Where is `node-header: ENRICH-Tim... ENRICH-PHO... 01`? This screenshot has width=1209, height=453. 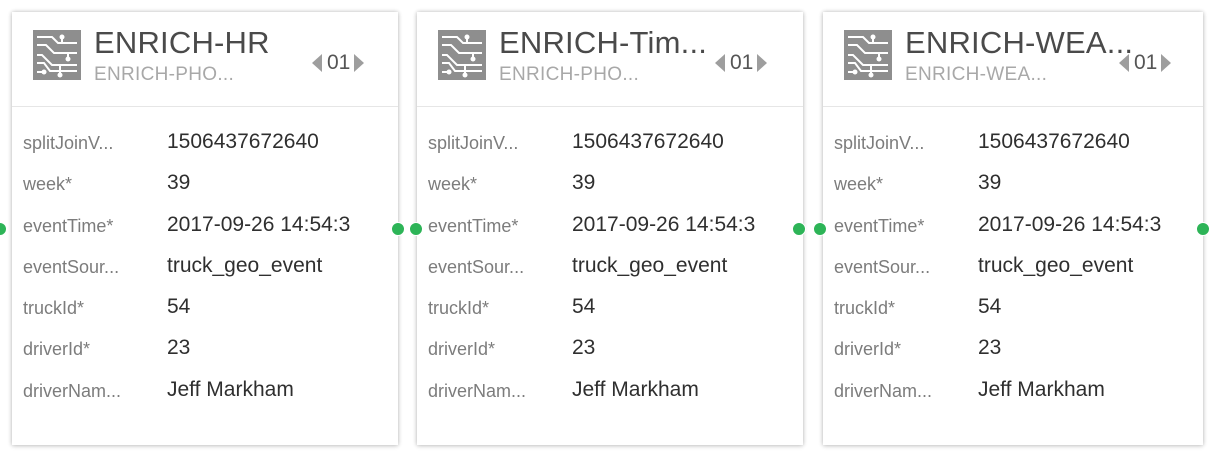
node-header: ENRICH-Tim... ENRICH-PHO... 01 is located at coordinates (610, 59).